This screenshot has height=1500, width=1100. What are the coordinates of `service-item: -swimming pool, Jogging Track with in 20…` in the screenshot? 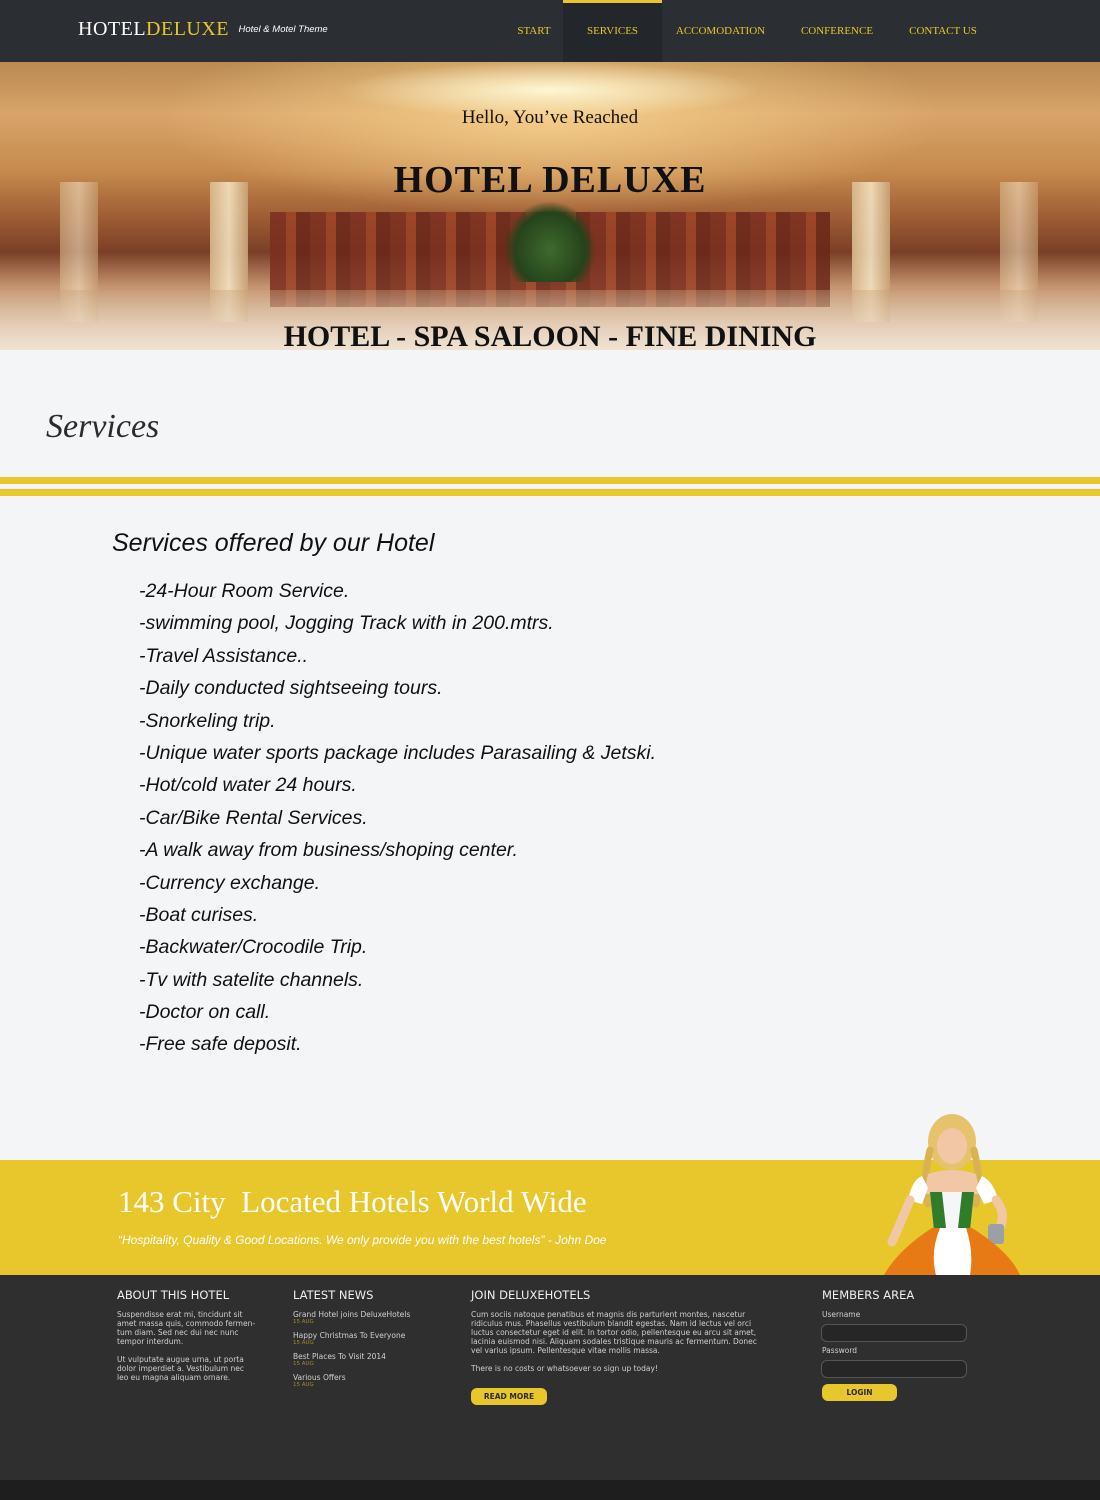 It's located at (346, 623).